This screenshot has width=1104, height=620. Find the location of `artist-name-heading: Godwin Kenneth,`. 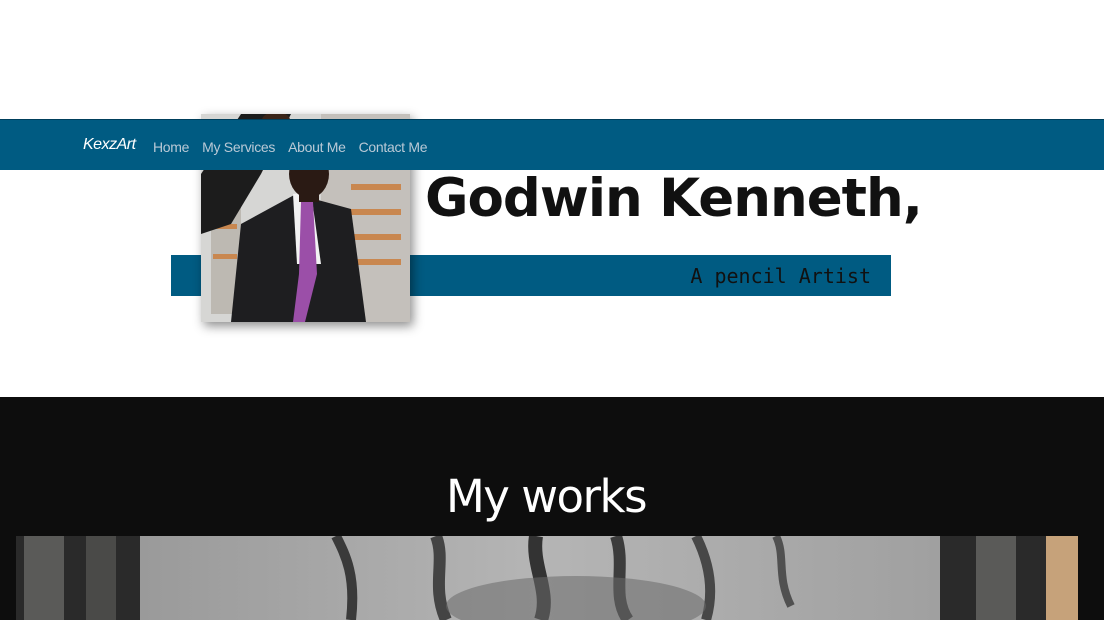

artist-name-heading: Godwin Kenneth, is located at coordinates (674, 198).